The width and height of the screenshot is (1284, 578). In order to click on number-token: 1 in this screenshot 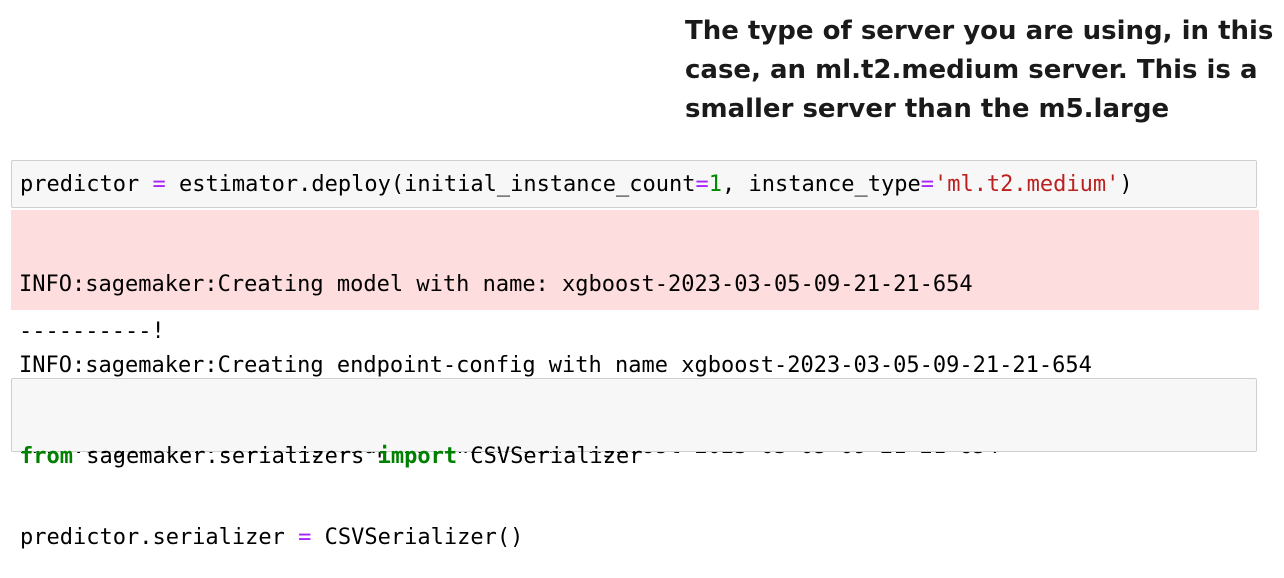, I will do `click(715, 184)`.